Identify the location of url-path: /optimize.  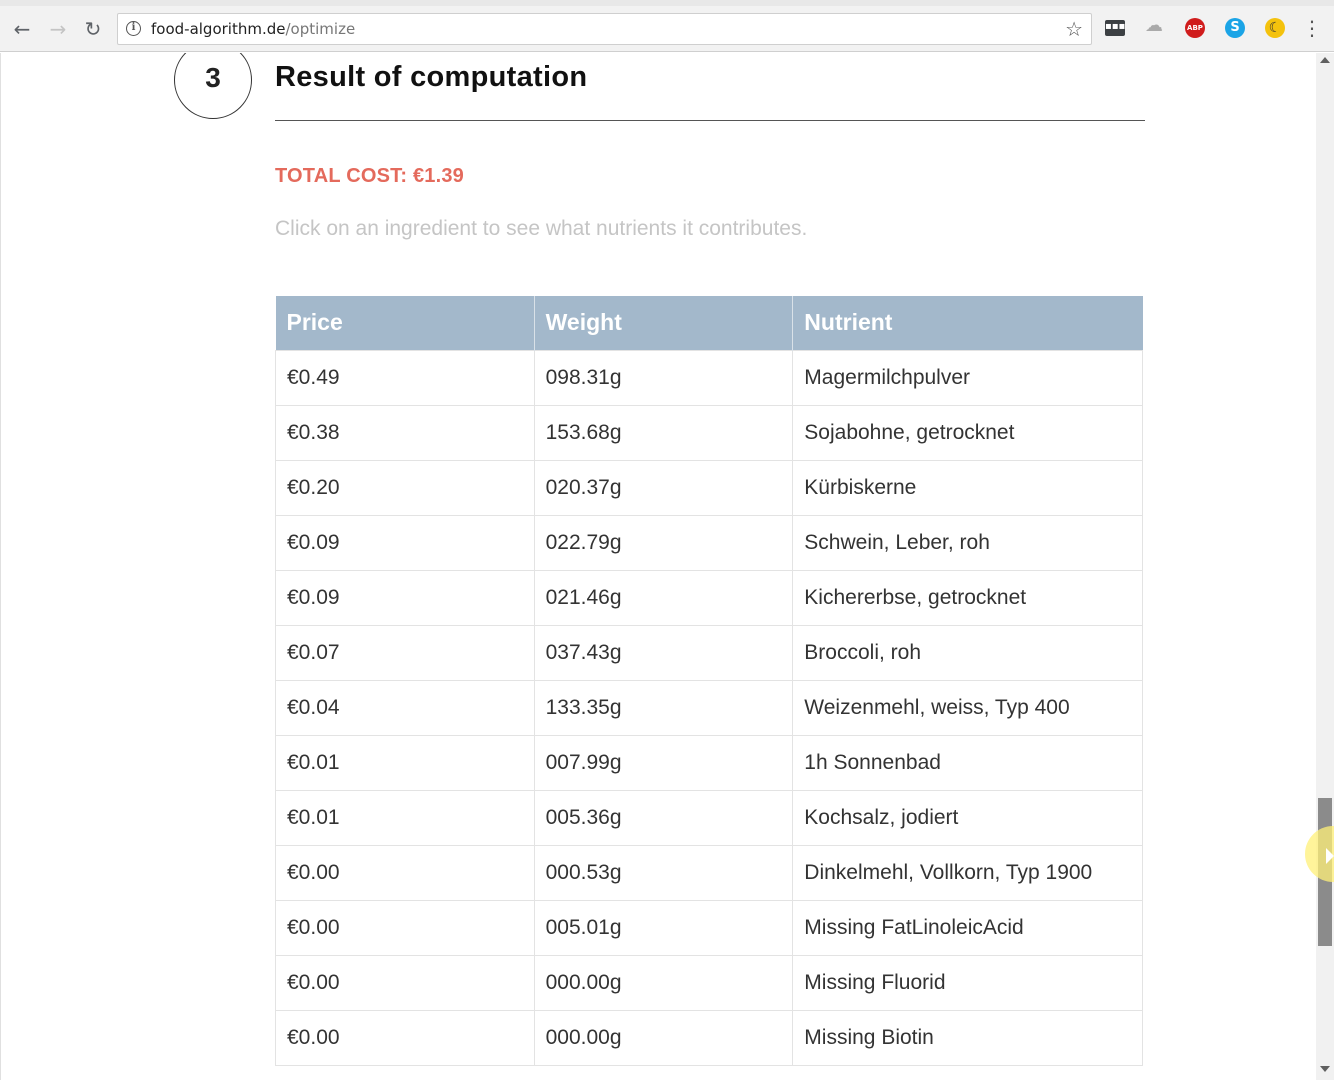
(320, 29).